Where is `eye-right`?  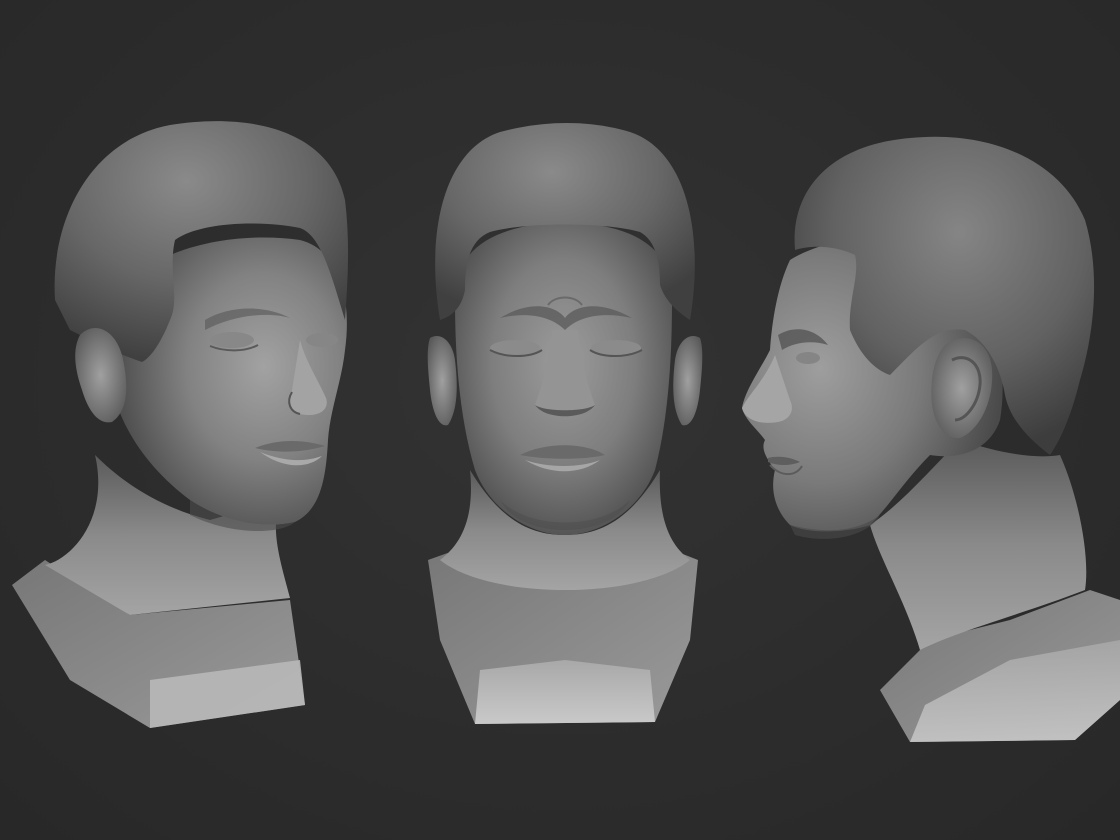
eye-right is located at coordinates (808, 358).